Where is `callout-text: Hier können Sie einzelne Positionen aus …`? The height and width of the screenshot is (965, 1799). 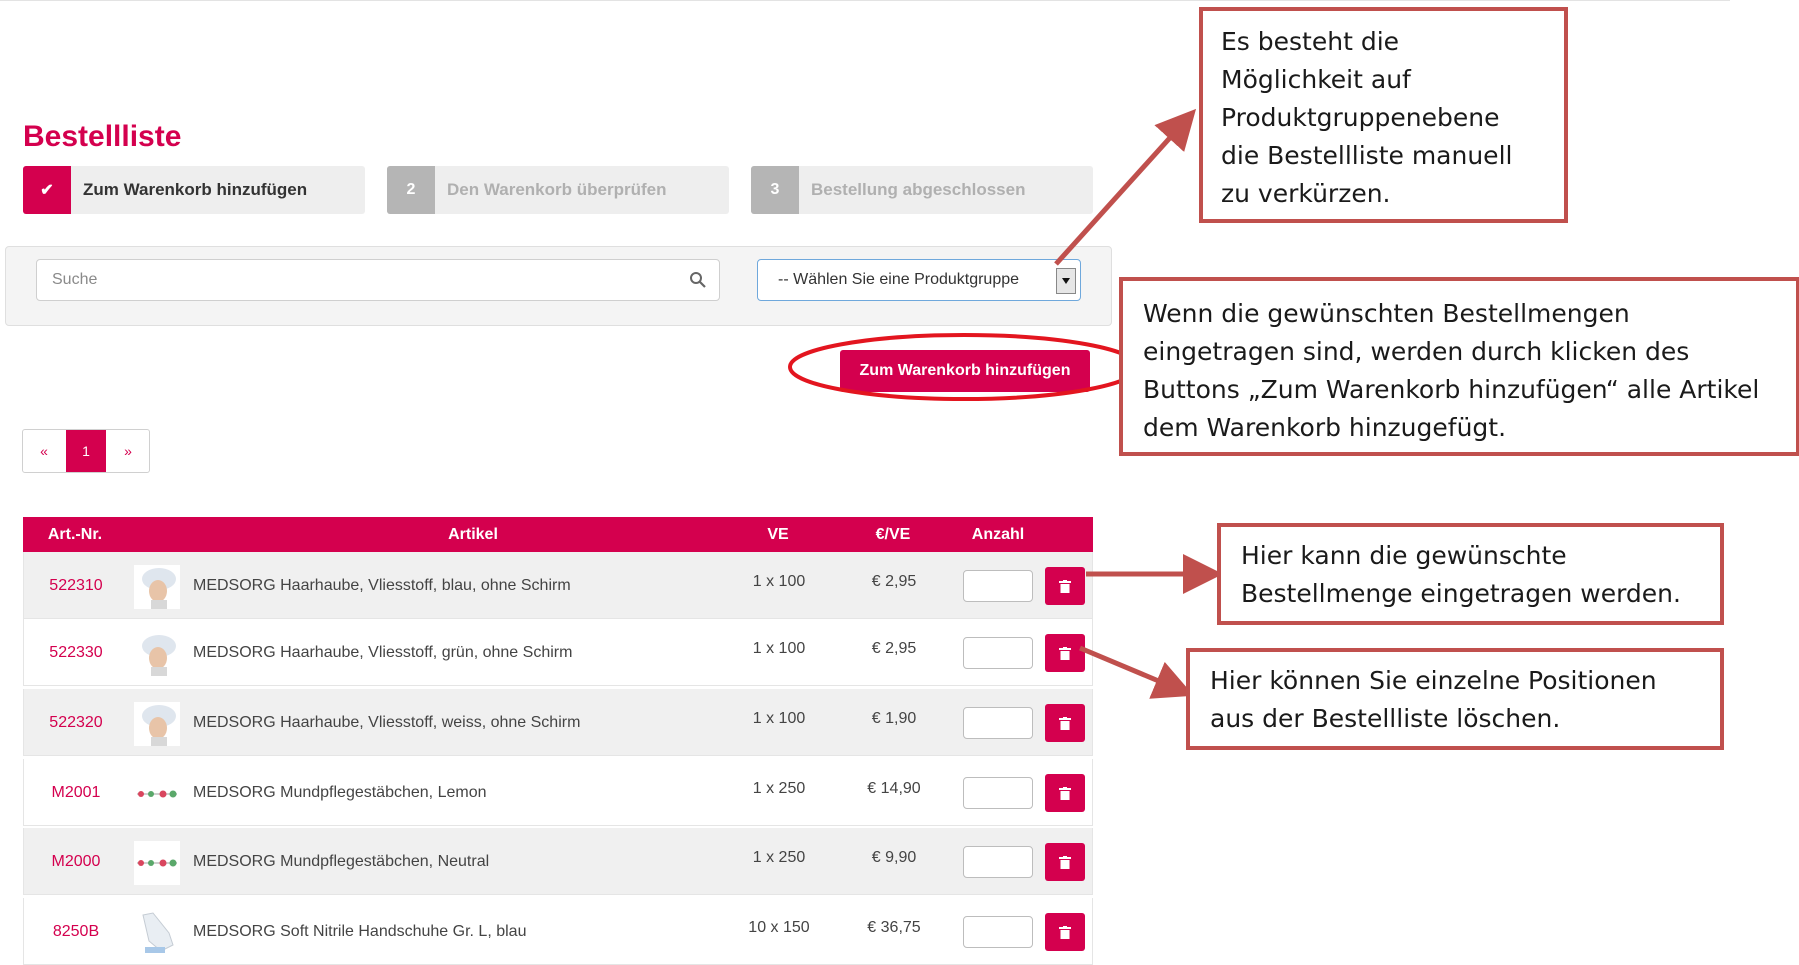 callout-text: Hier können Sie einzelne Positionen aus … is located at coordinates (1433, 699).